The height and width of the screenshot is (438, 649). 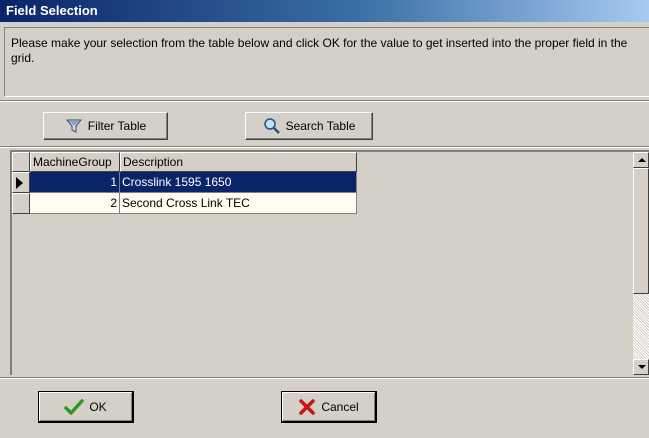 I want to click on row-indicator-header, so click(x=21, y=162).